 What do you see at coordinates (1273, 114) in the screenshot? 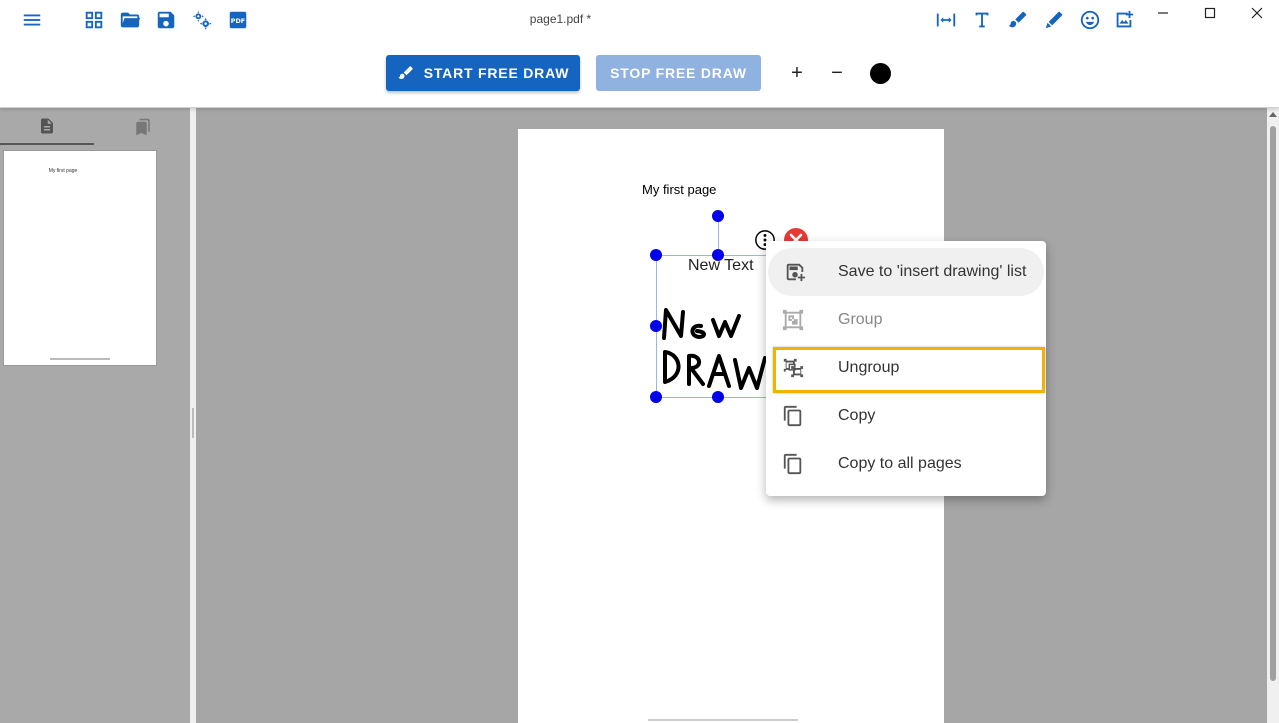
I see `scroll-up-arrow` at bounding box center [1273, 114].